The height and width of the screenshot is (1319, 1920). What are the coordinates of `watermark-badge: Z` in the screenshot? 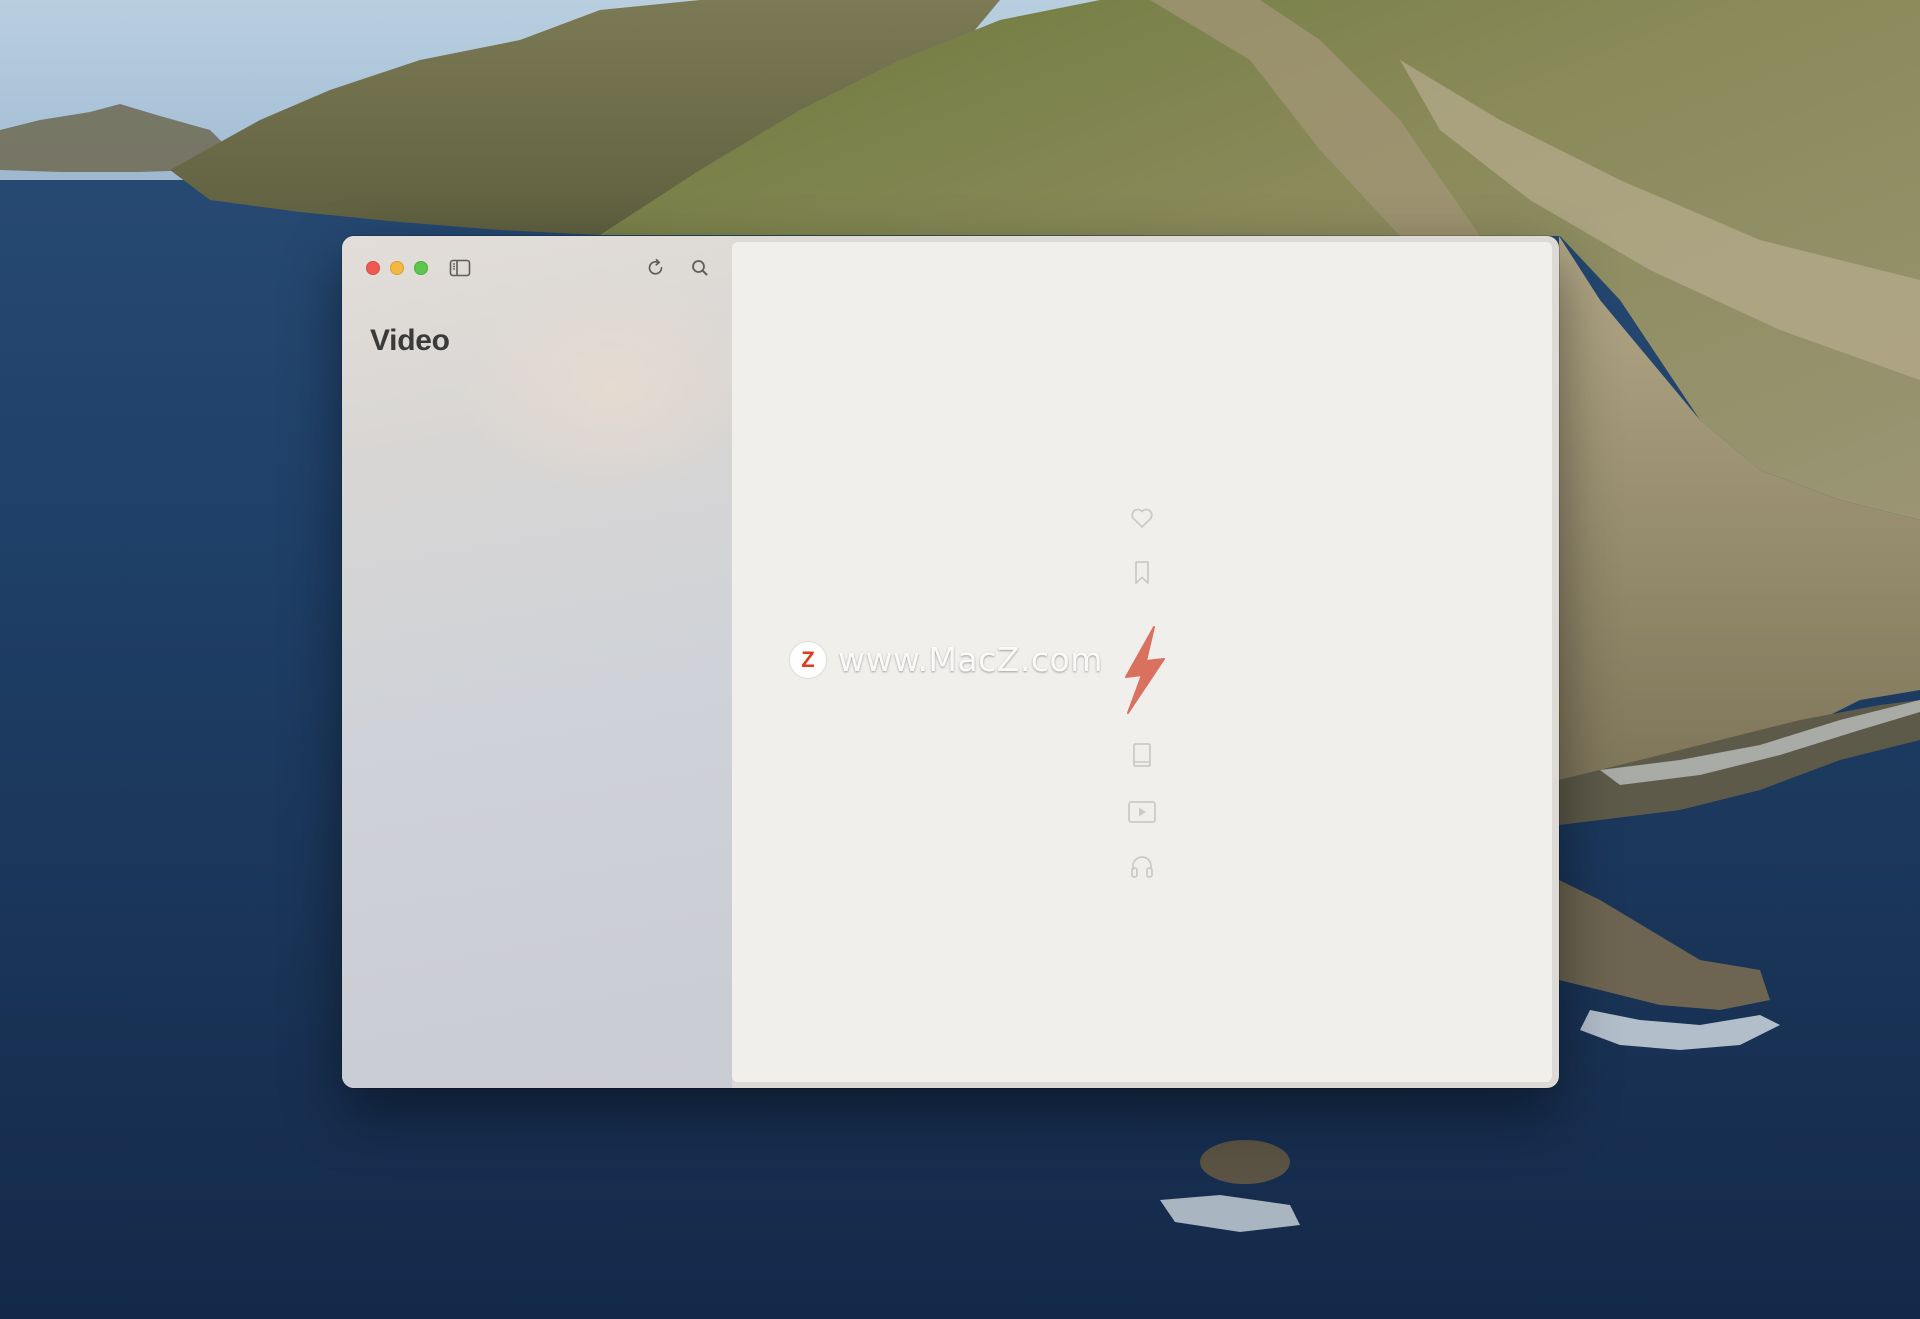 It's located at (808, 659).